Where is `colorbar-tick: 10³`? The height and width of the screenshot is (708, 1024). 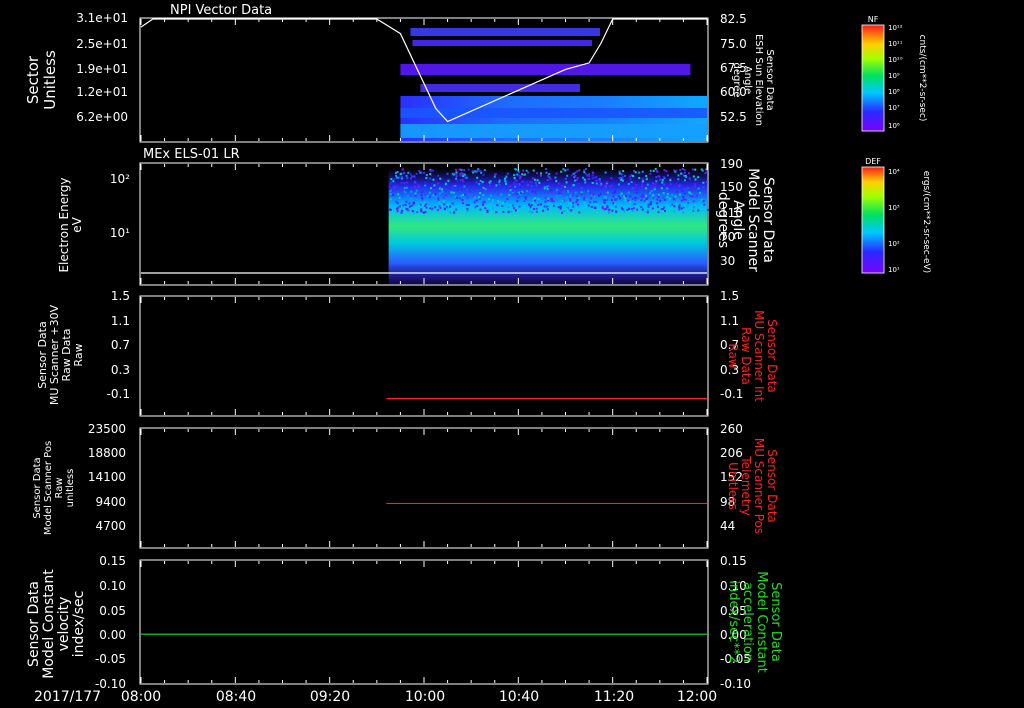
colorbar-tick: 10³ is located at coordinates (894, 208).